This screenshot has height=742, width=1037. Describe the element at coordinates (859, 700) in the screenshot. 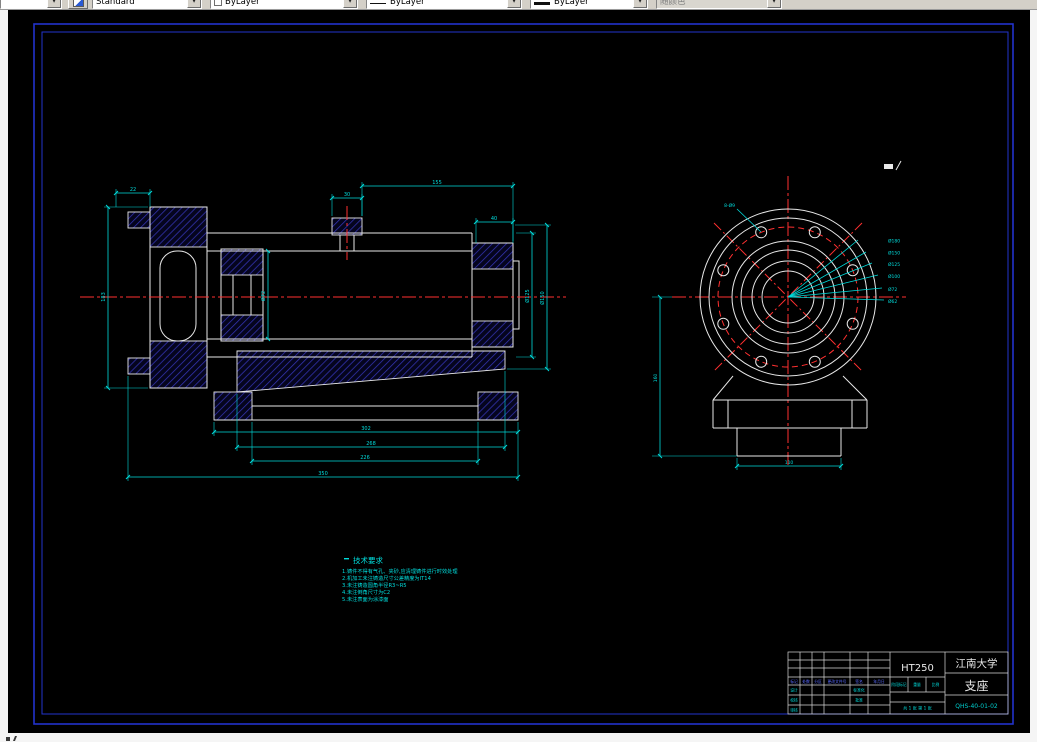

I see `approve-label: 批准` at that location.